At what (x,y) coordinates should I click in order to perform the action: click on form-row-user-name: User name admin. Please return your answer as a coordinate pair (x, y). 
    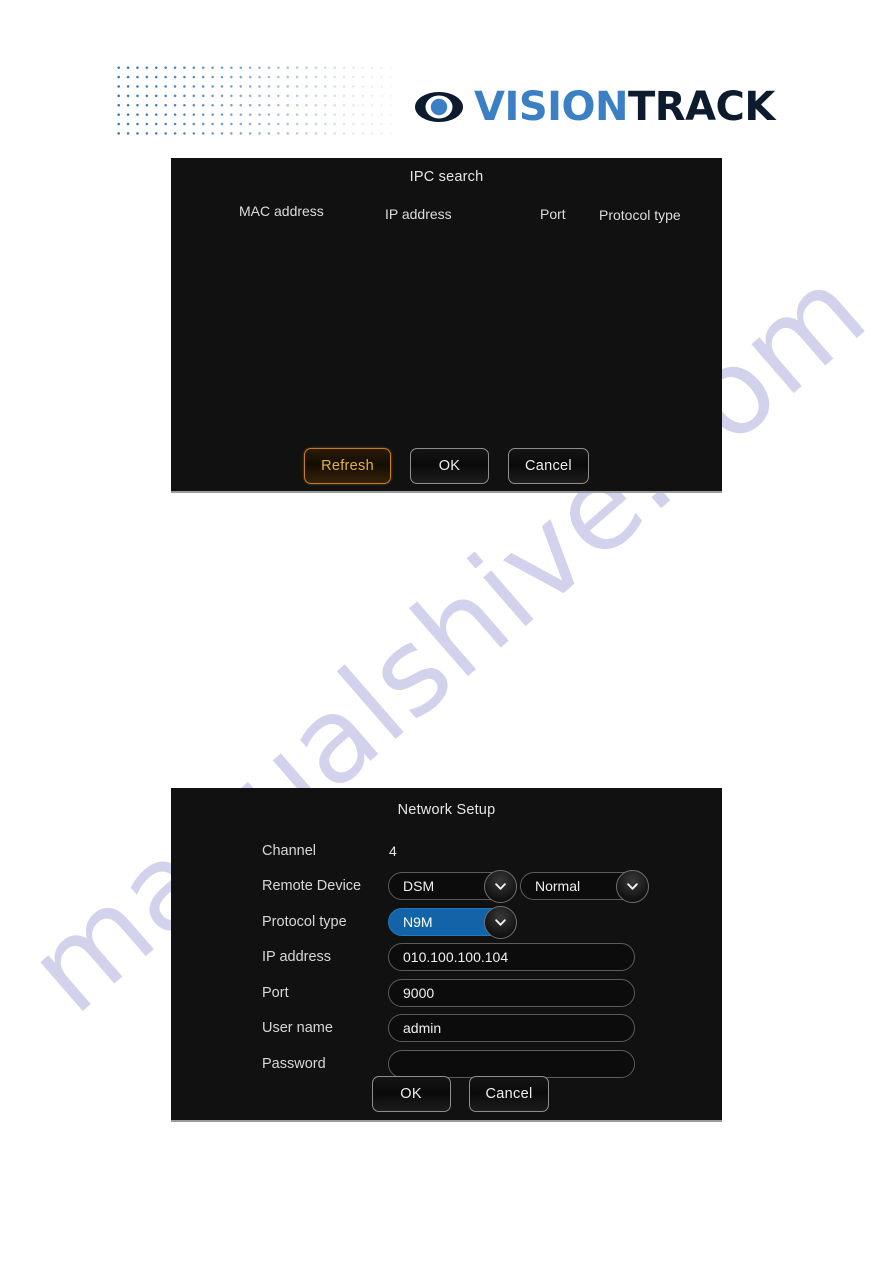
    Looking at the image, I should click on (446, 1029).